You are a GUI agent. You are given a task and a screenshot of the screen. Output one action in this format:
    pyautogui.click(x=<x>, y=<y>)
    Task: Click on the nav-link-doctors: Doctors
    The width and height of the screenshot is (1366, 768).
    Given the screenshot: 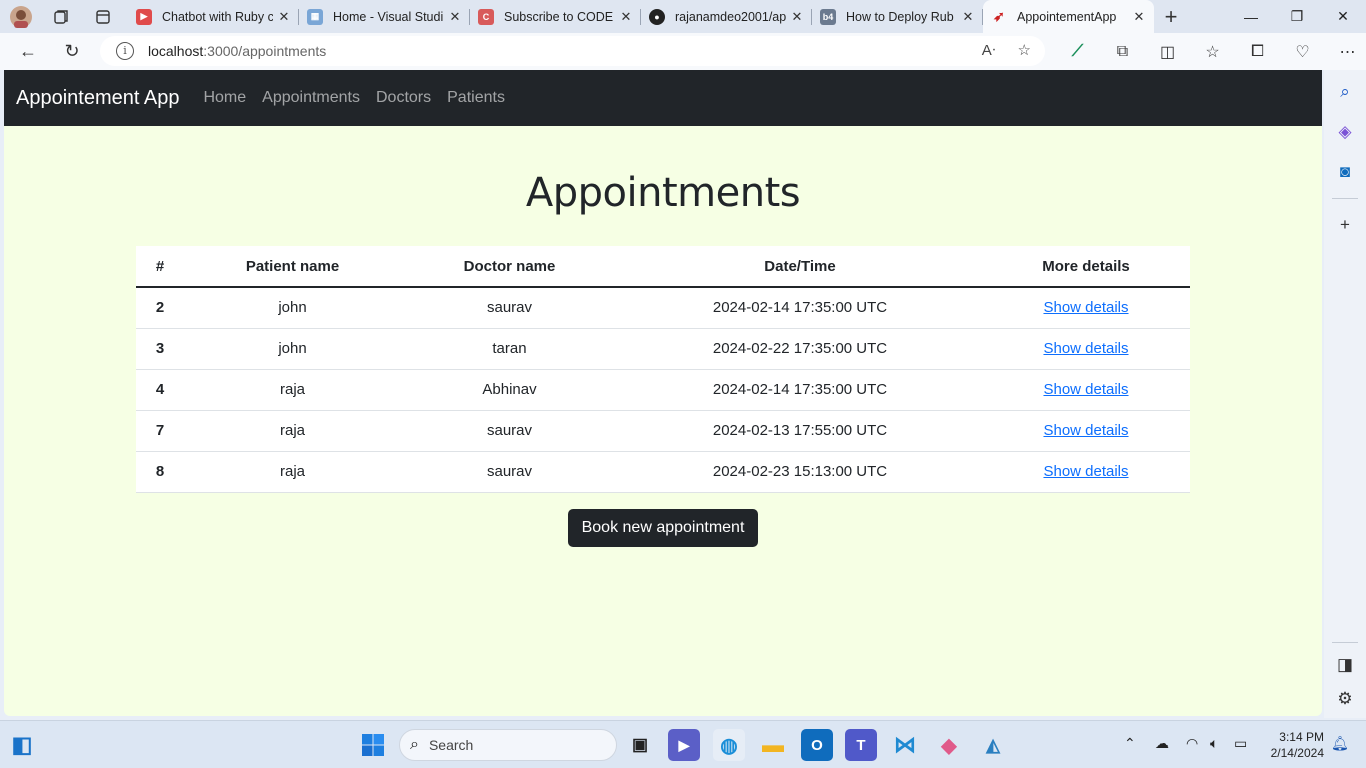 What is the action you would take?
    pyautogui.click(x=403, y=98)
    